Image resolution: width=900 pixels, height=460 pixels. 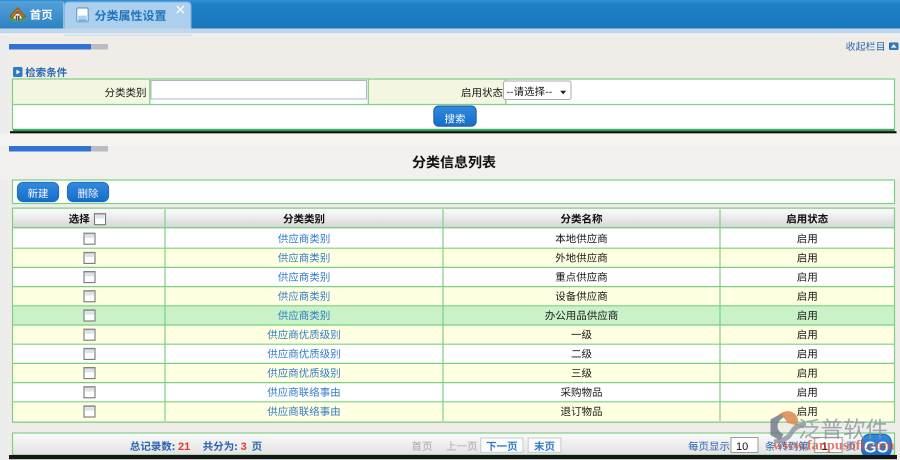 I want to click on svg-text: 3, so click(x=244, y=447).